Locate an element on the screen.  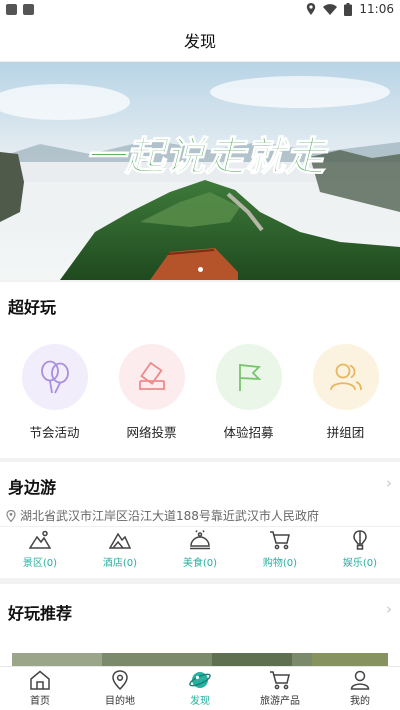
nav-discover: 发现 is located at coordinates (200, 688).